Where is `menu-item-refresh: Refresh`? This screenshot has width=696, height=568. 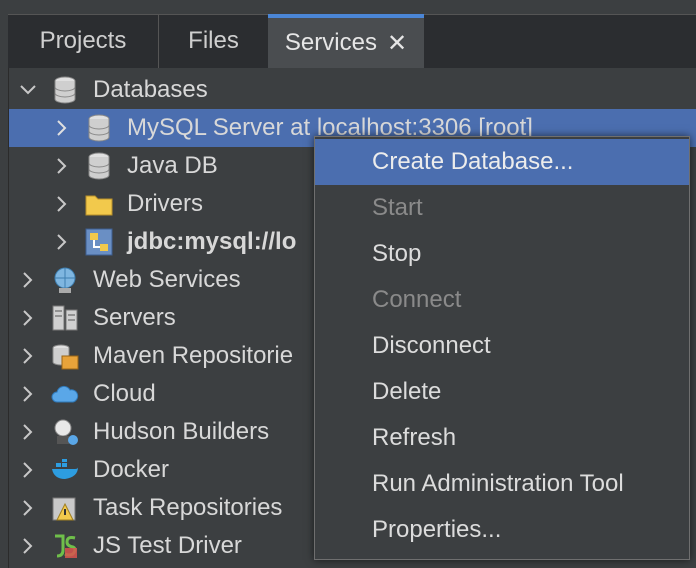
menu-item-refresh: Refresh is located at coordinates (502, 438).